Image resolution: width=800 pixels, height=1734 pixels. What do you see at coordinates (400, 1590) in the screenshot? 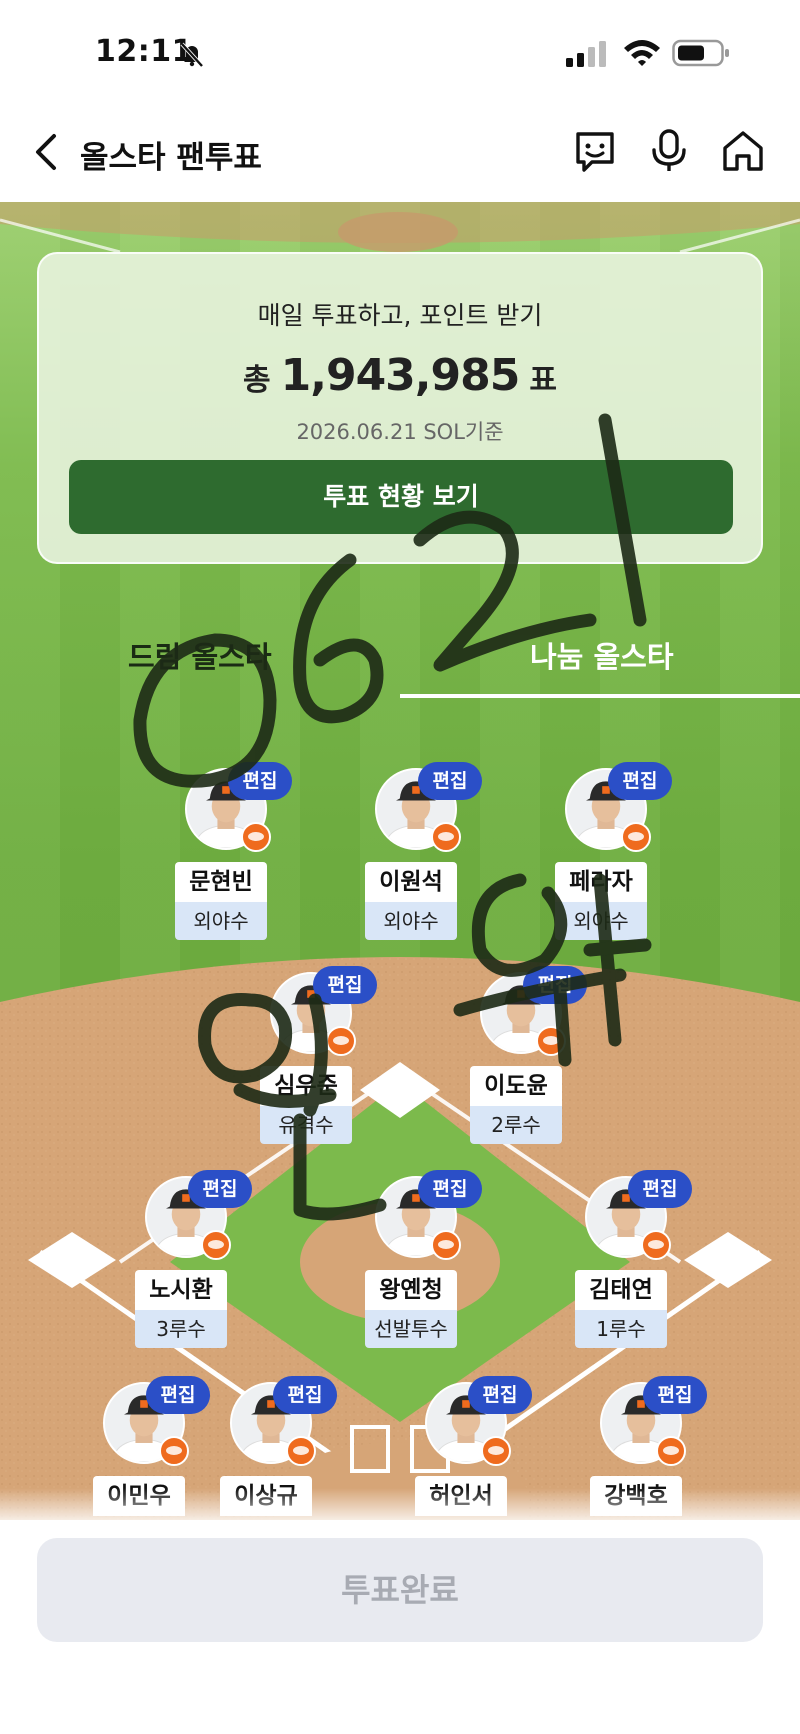
I see `vote-complete-button: 투표완료` at bounding box center [400, 1590].